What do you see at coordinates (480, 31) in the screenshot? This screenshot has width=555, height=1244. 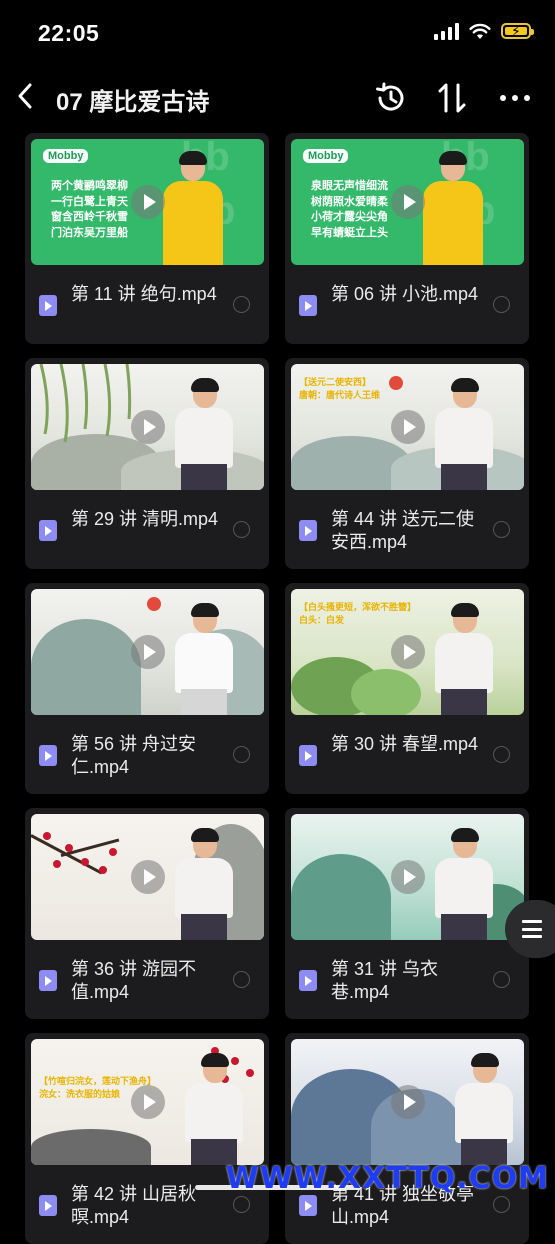 I see `wifi-icon` at bounding box center [480, 31].